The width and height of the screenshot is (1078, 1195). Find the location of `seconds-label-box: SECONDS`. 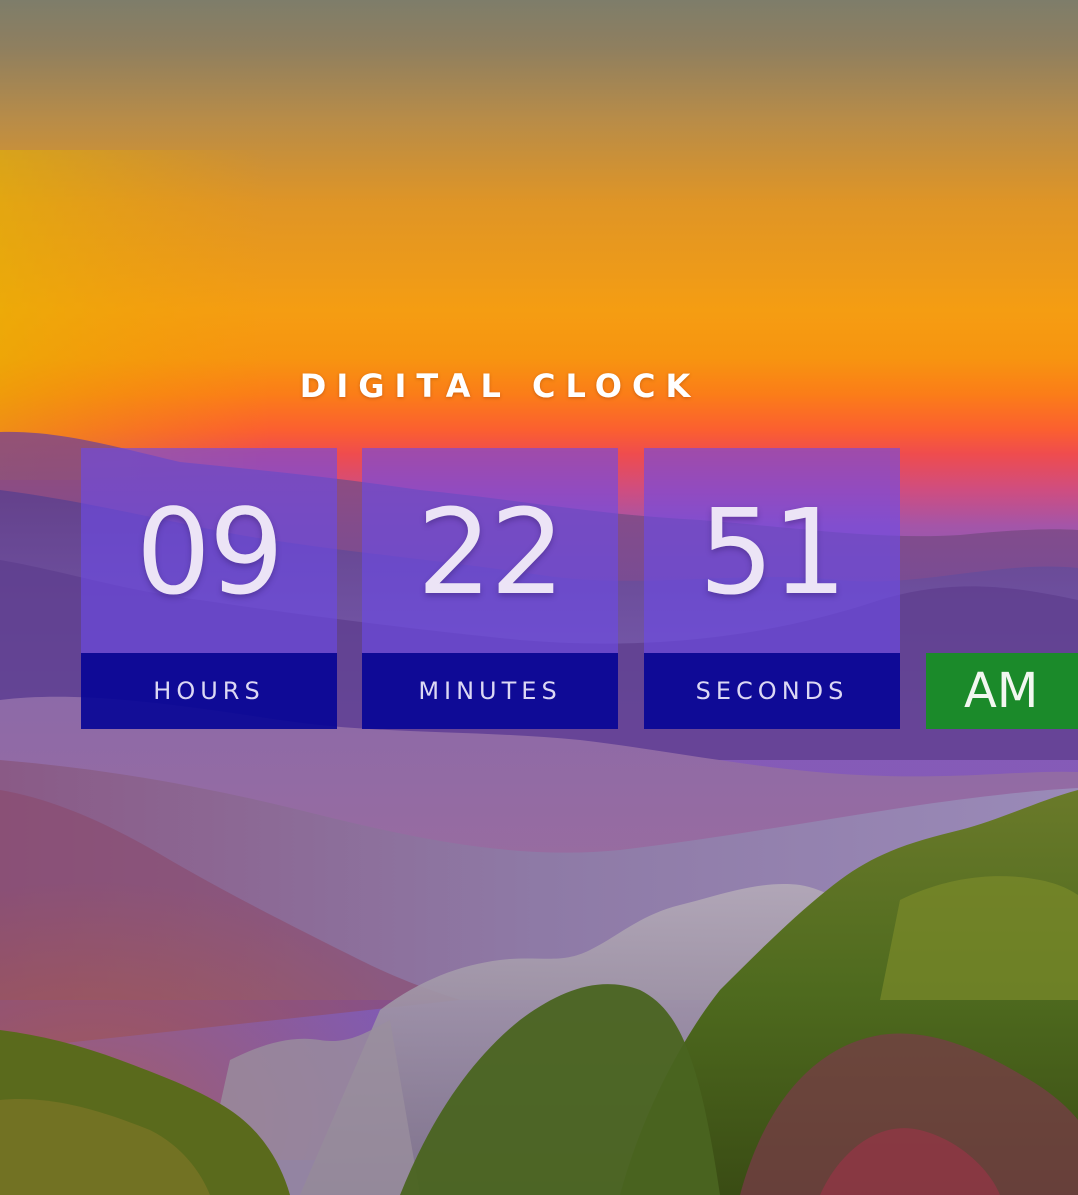

seconds-label-box: SECONDS is located at coordinates (772, 691).